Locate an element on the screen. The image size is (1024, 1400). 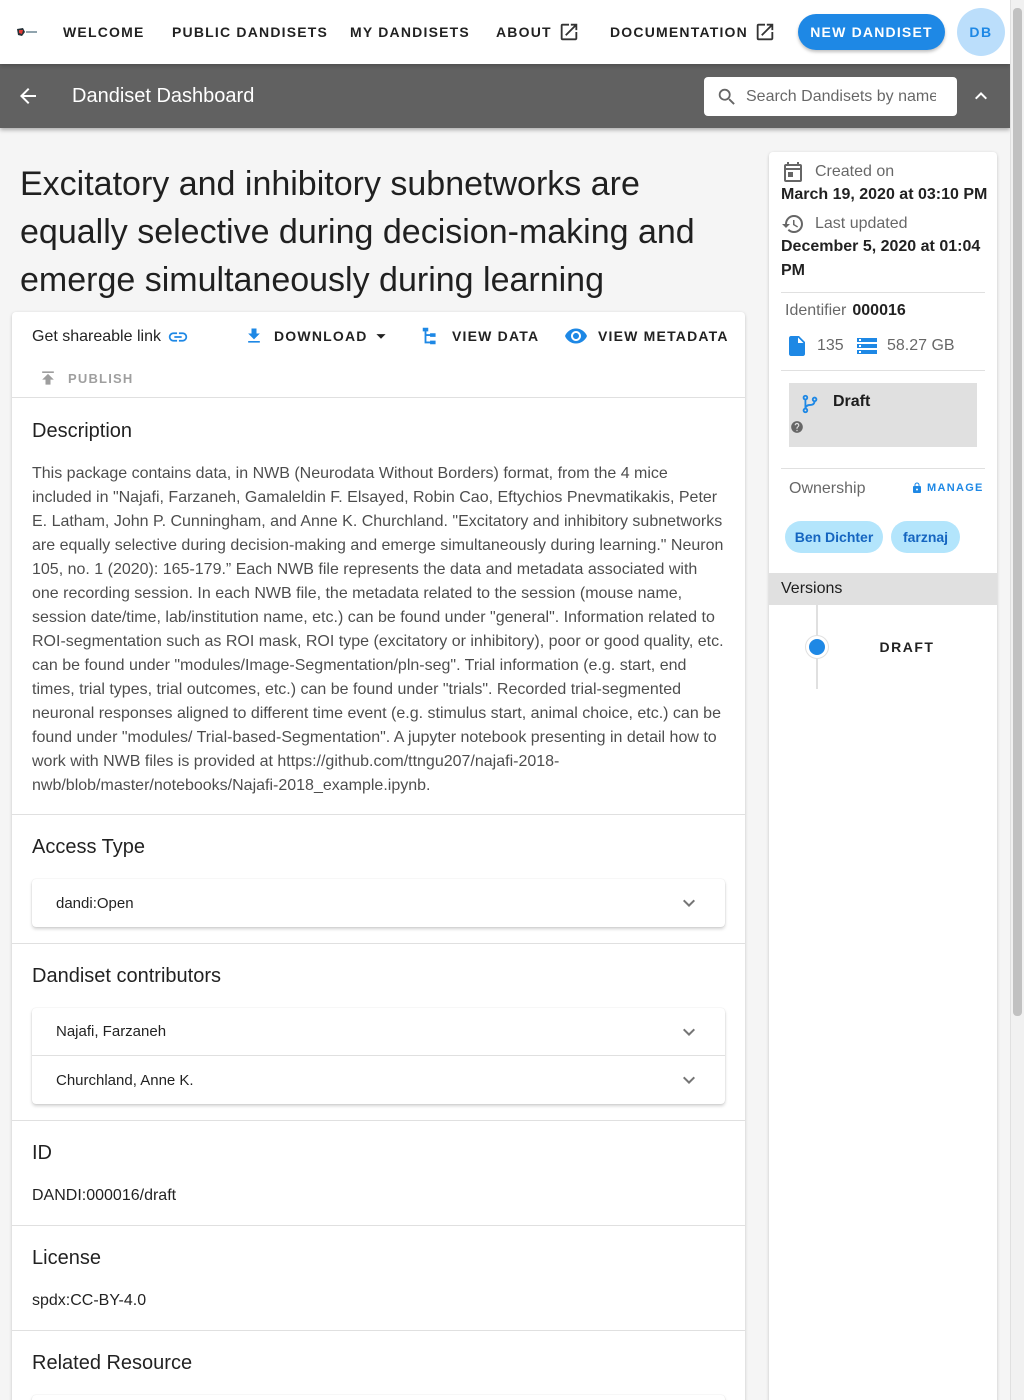
access-type-row: dandi:Open is located at coordinates (378, 903).